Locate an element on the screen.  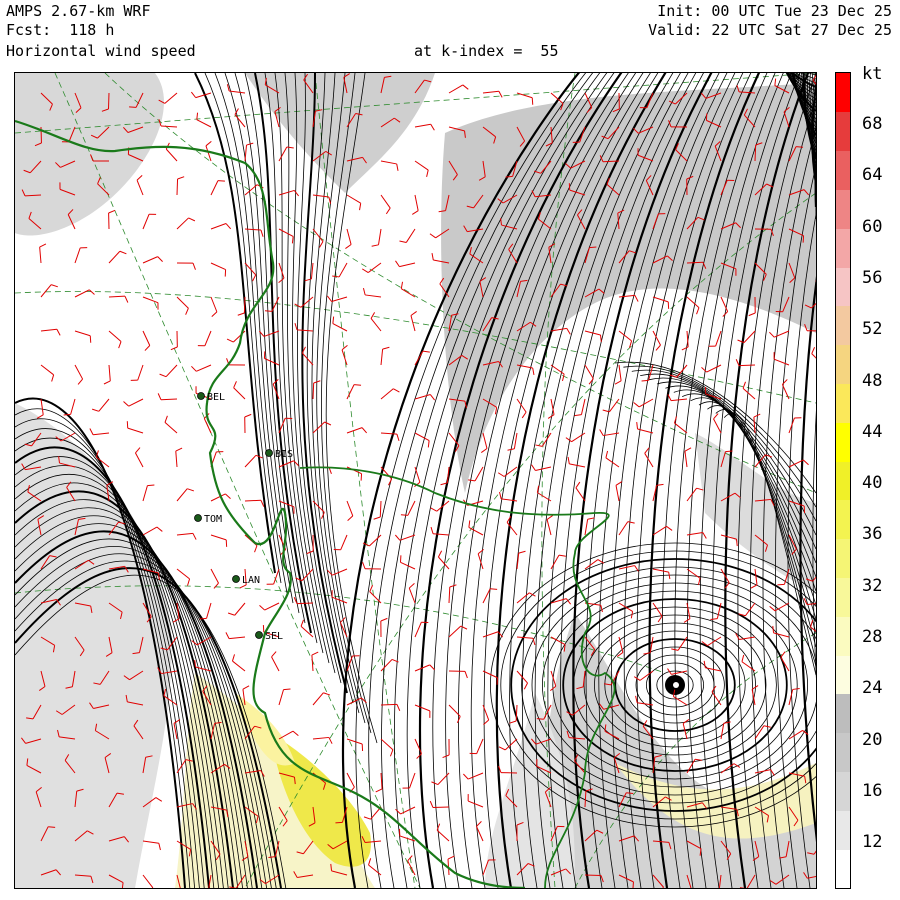
wind-speed-patch is located at coordinates (340, 133).